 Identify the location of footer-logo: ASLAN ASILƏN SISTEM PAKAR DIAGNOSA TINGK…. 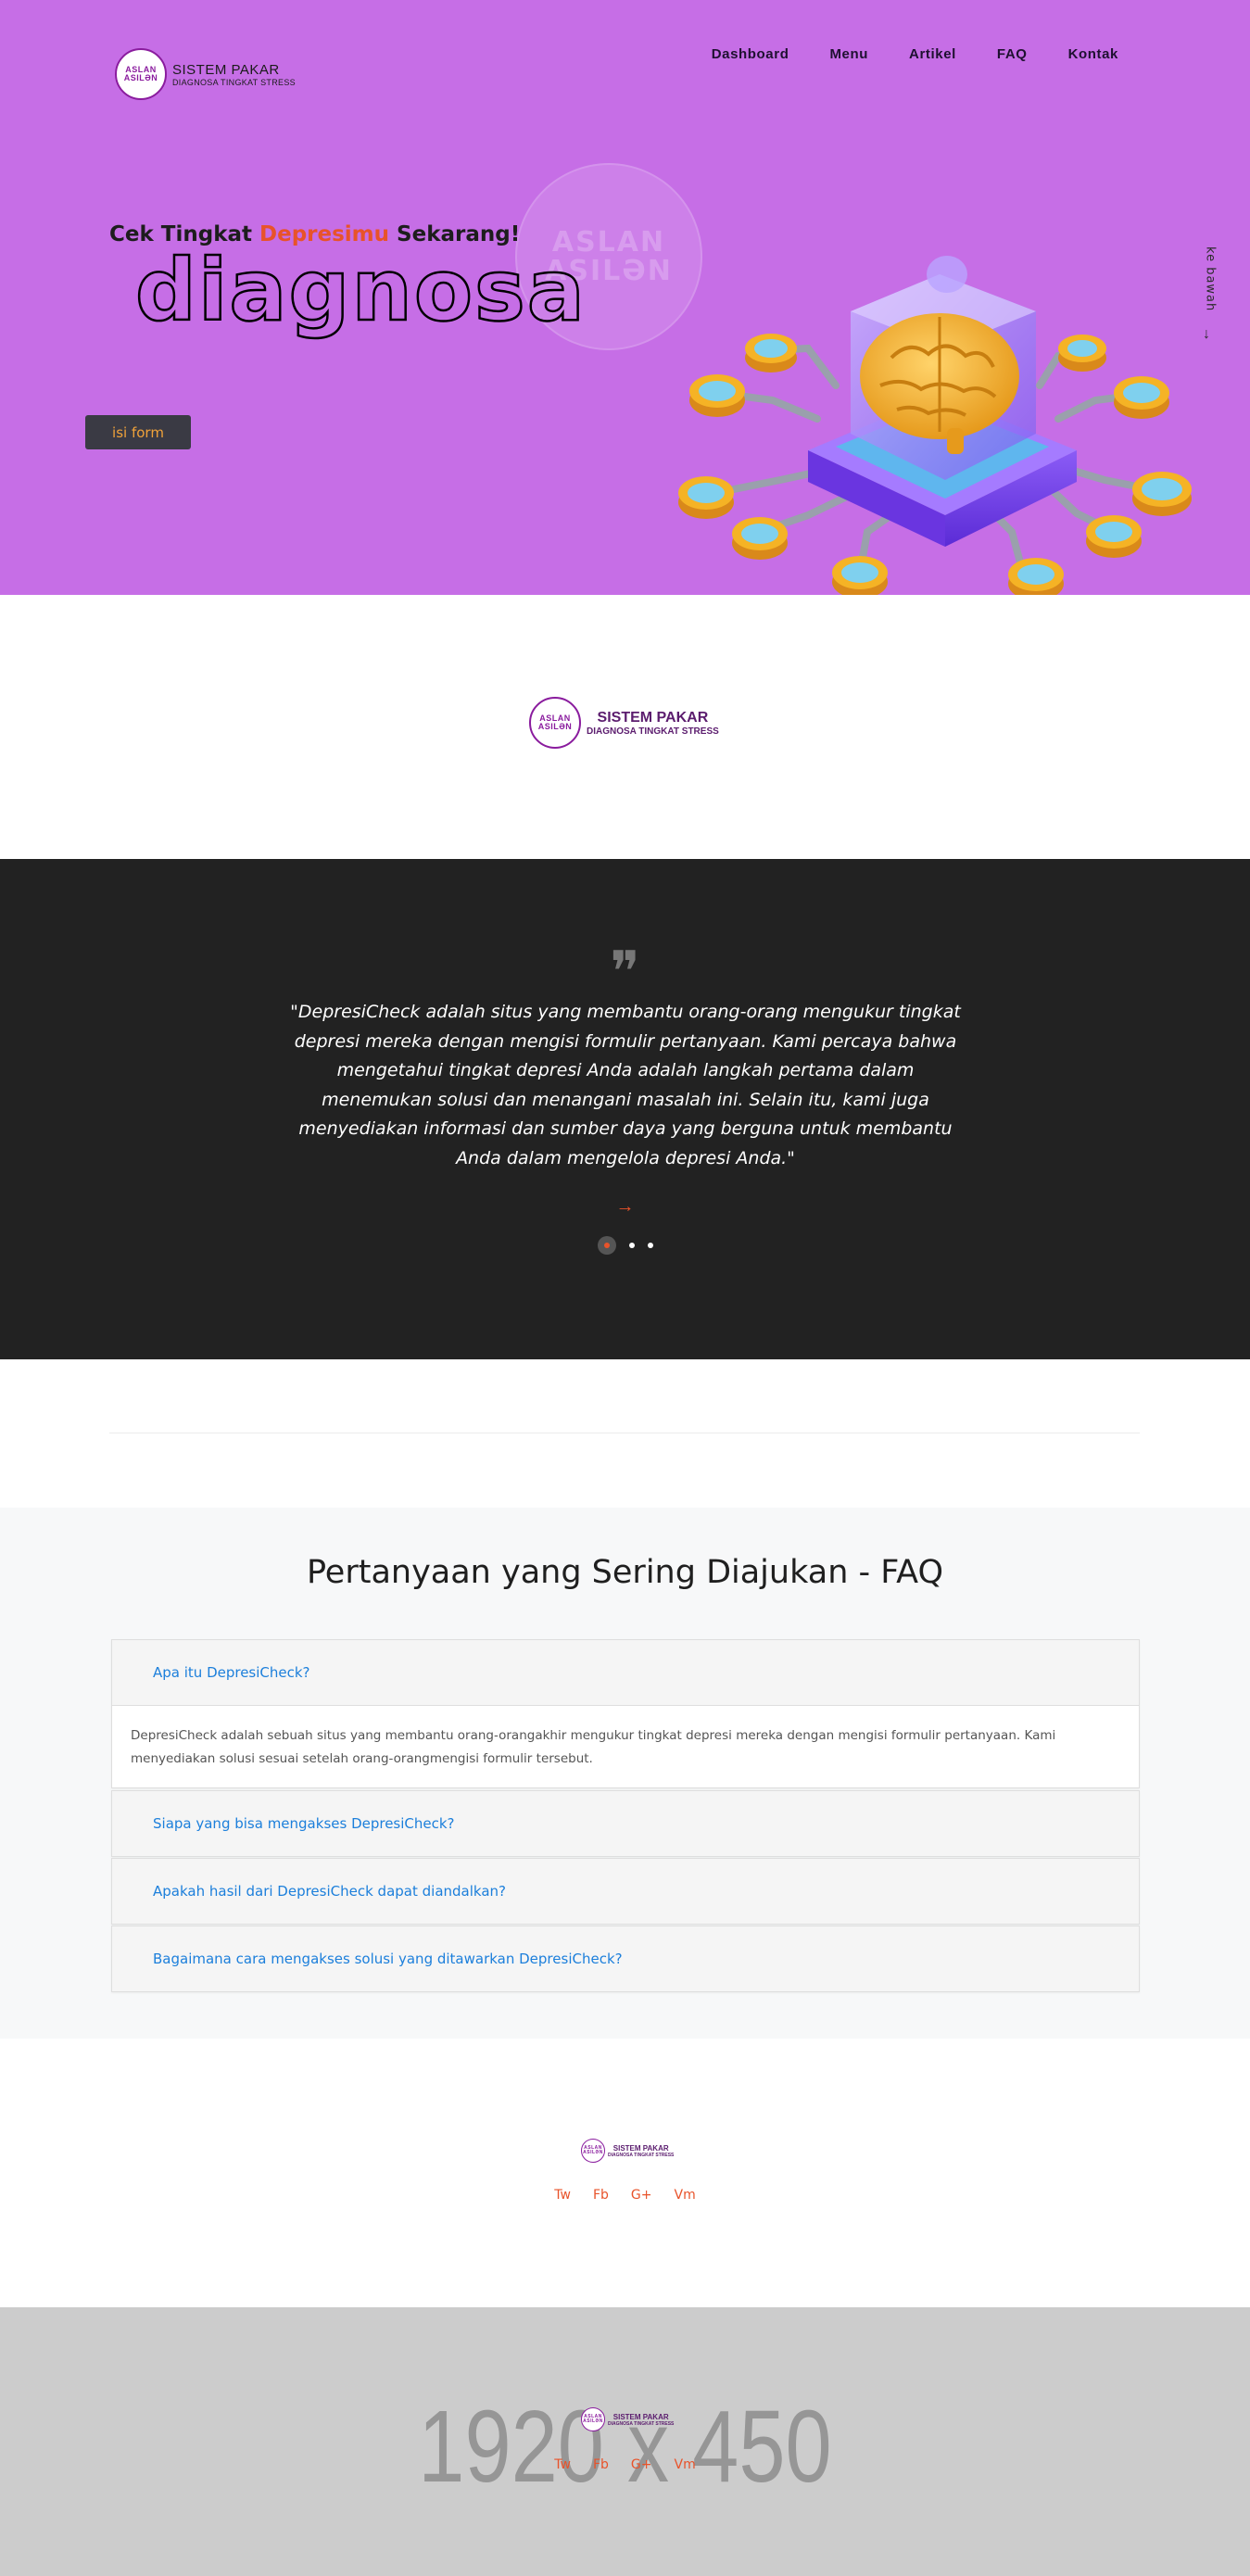
(627, 2151).